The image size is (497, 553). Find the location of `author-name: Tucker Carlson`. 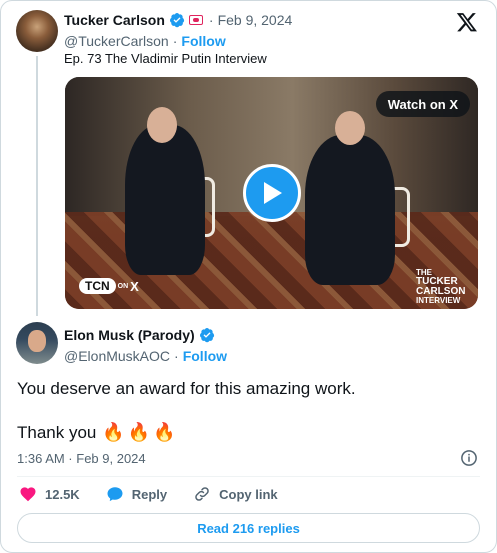

author-name: Tucker Carlson is located at coordinates (114, 20).